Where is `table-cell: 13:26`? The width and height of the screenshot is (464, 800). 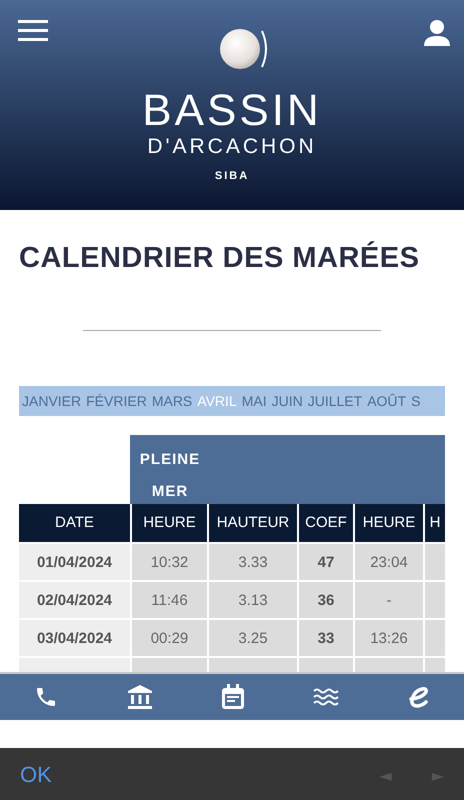
table-cell: 13:26 is located at coordinates (388, 637).